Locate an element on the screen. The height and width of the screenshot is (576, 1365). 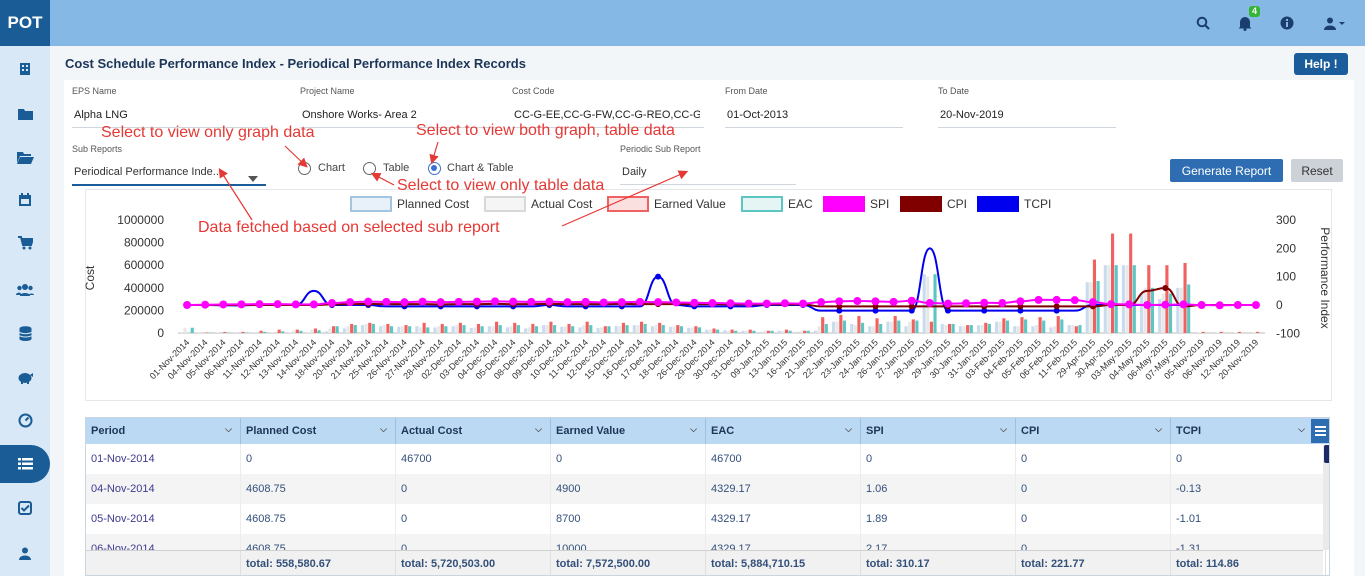
from-date-label: From Date is located at coordinates (746, 91).